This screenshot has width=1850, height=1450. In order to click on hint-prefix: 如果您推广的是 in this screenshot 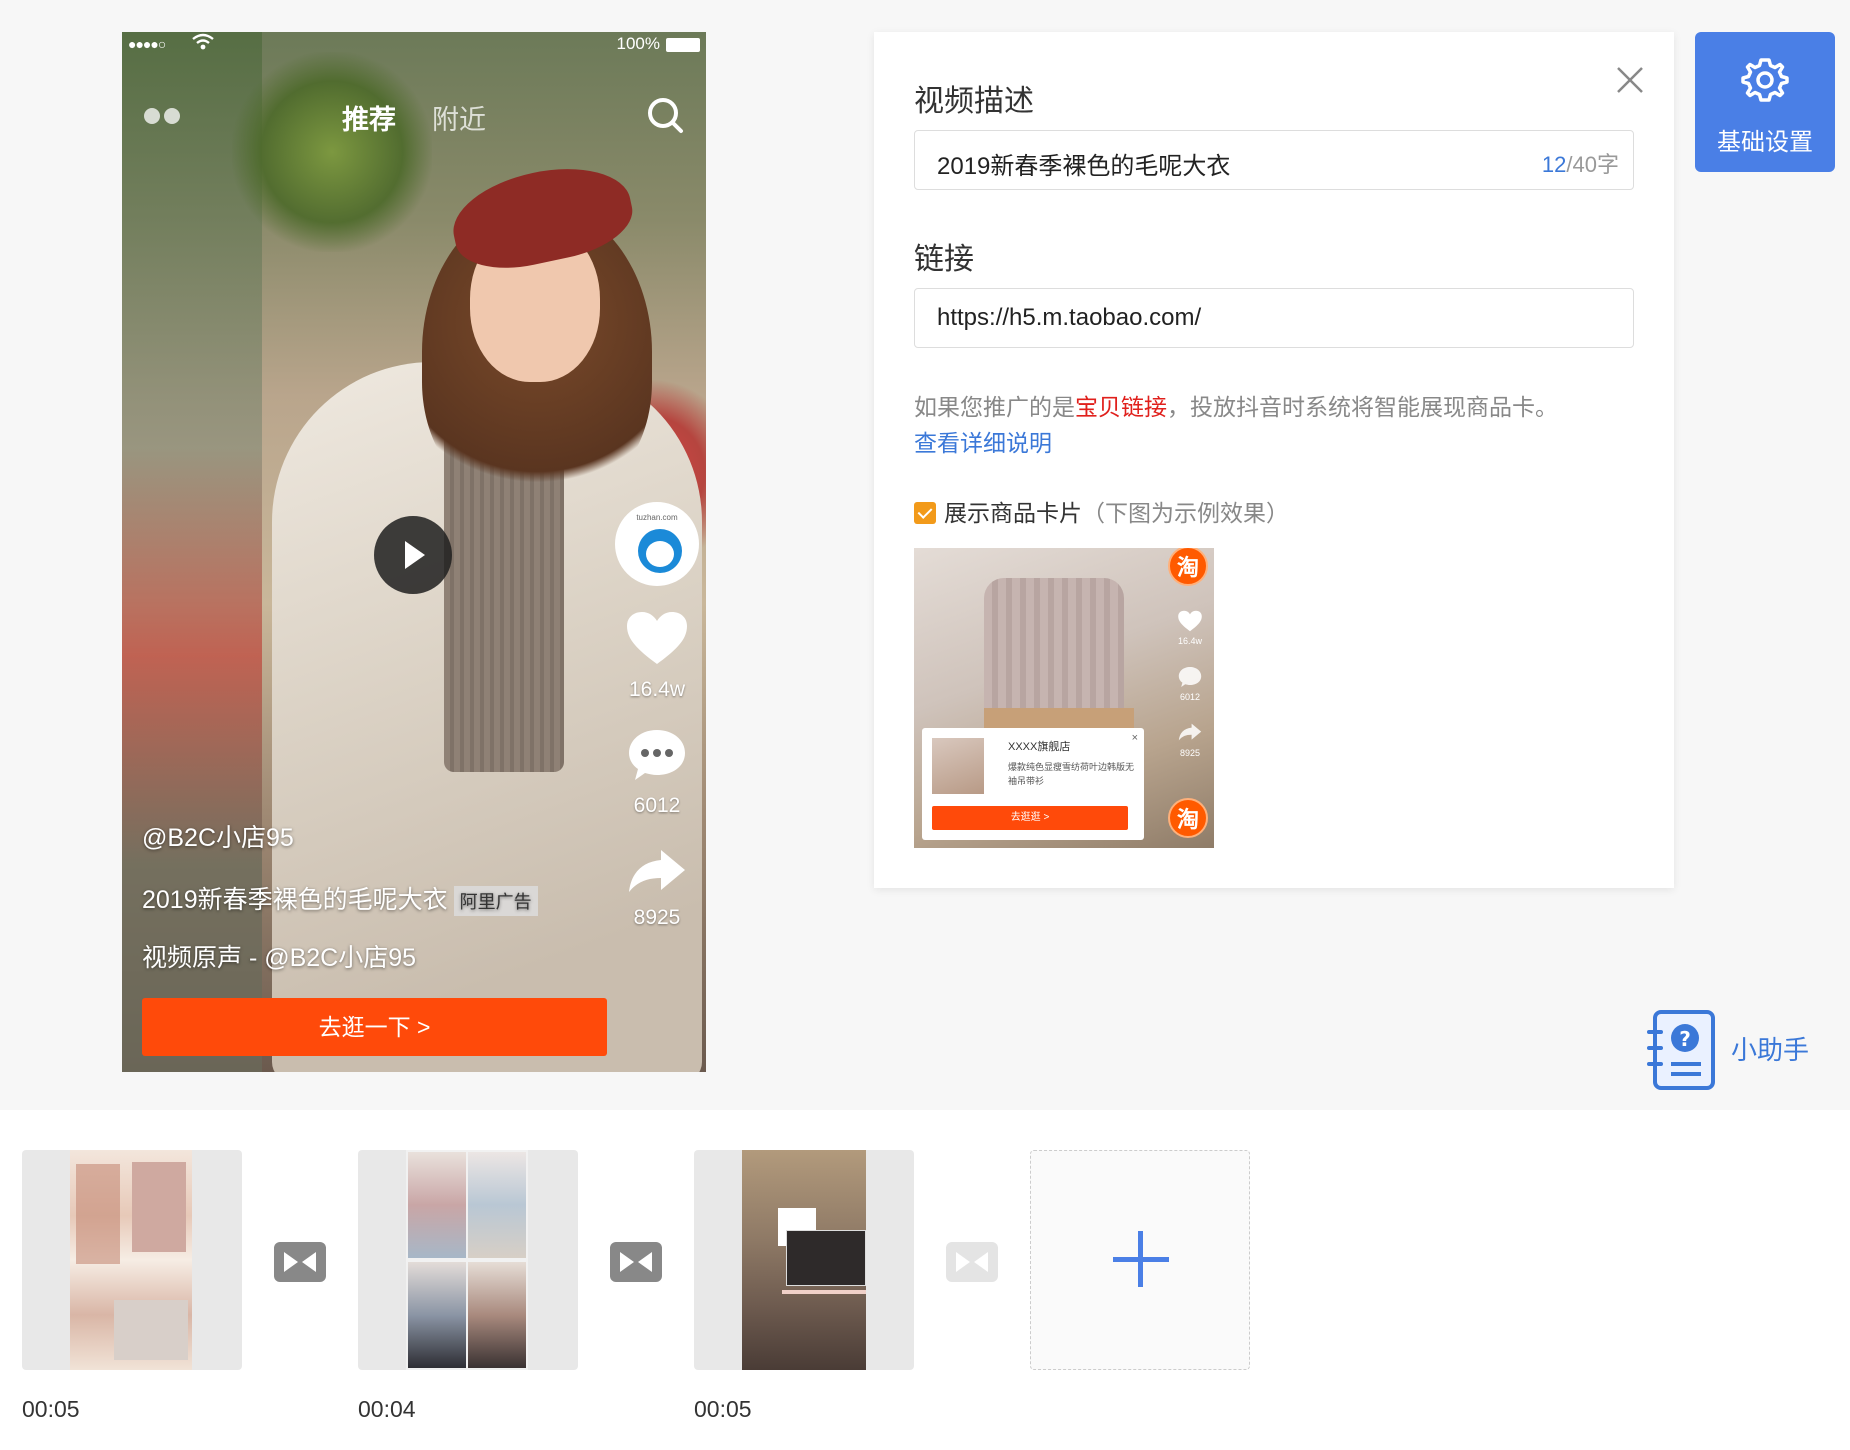, I will do `click(994, 407)`.